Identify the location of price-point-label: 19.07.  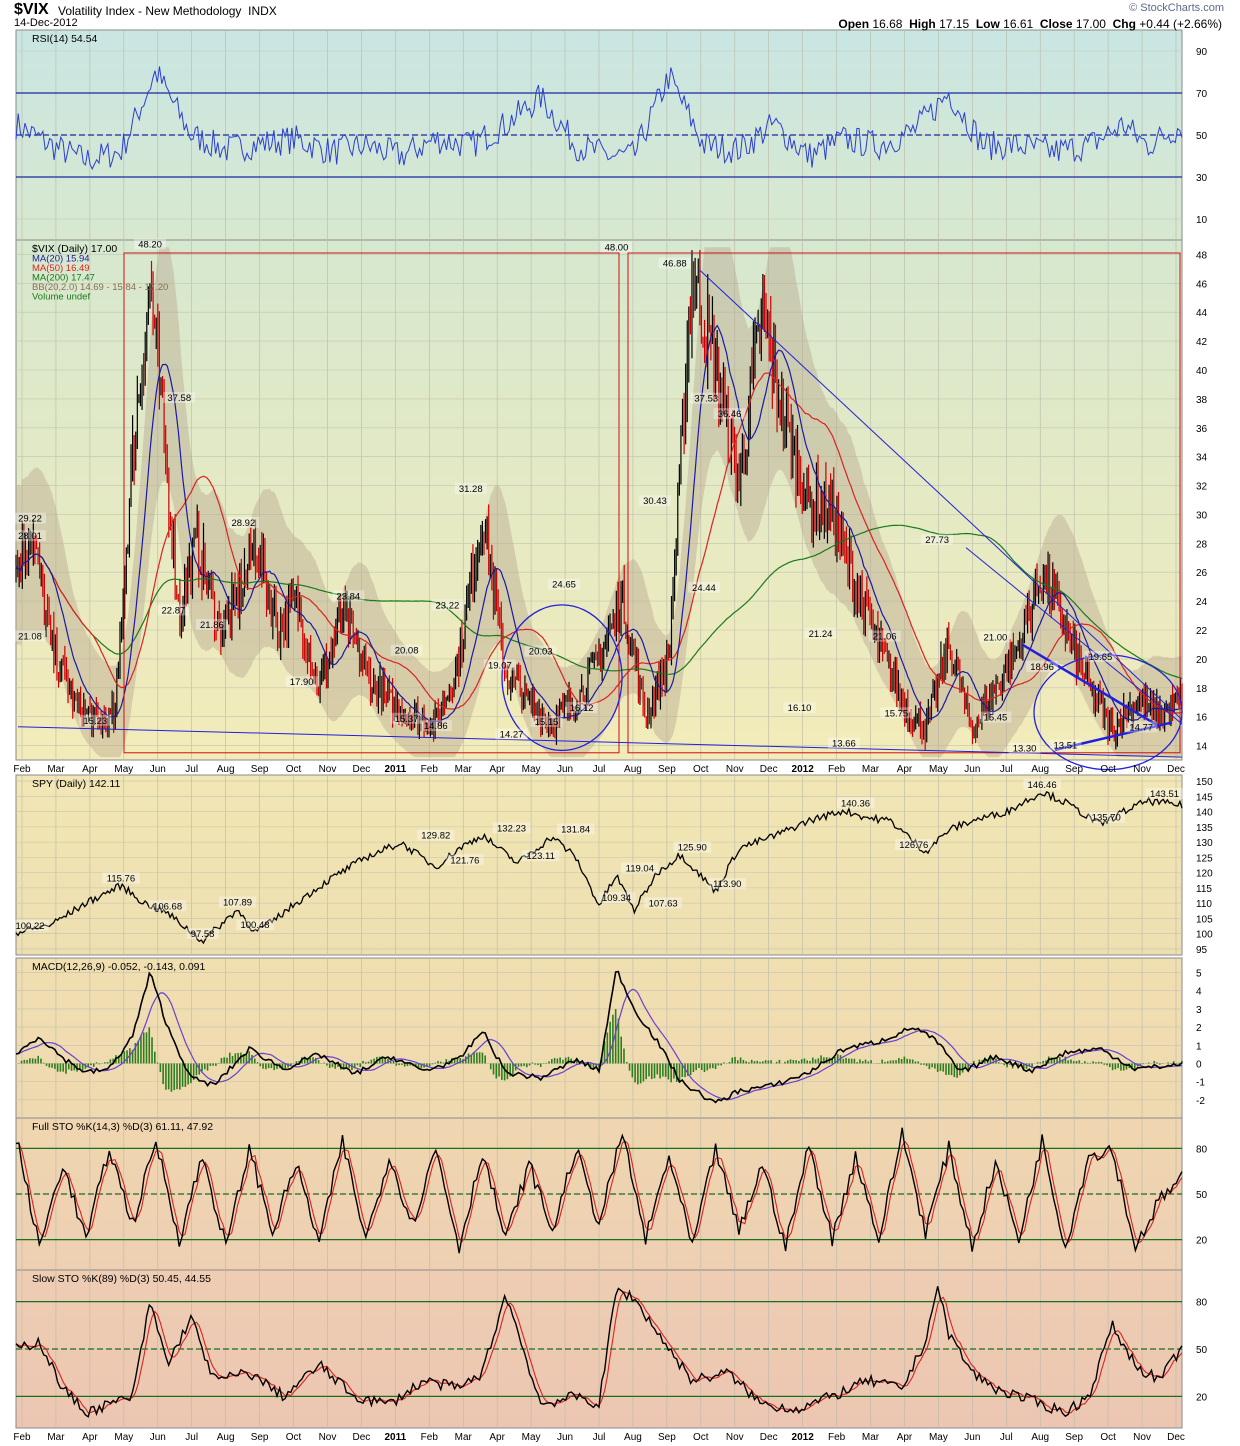
(500, 665).